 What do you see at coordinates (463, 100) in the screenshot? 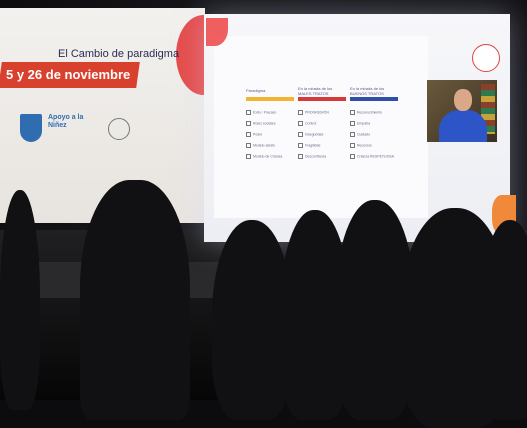
I see `speaker-face` at bounding box center [463, 100].